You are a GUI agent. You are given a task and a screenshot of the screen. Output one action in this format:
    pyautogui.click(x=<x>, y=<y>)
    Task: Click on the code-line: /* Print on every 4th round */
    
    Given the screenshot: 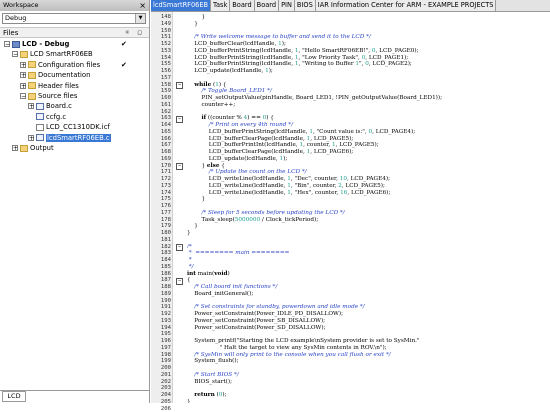 What is the action you would take?
    pyautogui.click(x=240, y=125)
    